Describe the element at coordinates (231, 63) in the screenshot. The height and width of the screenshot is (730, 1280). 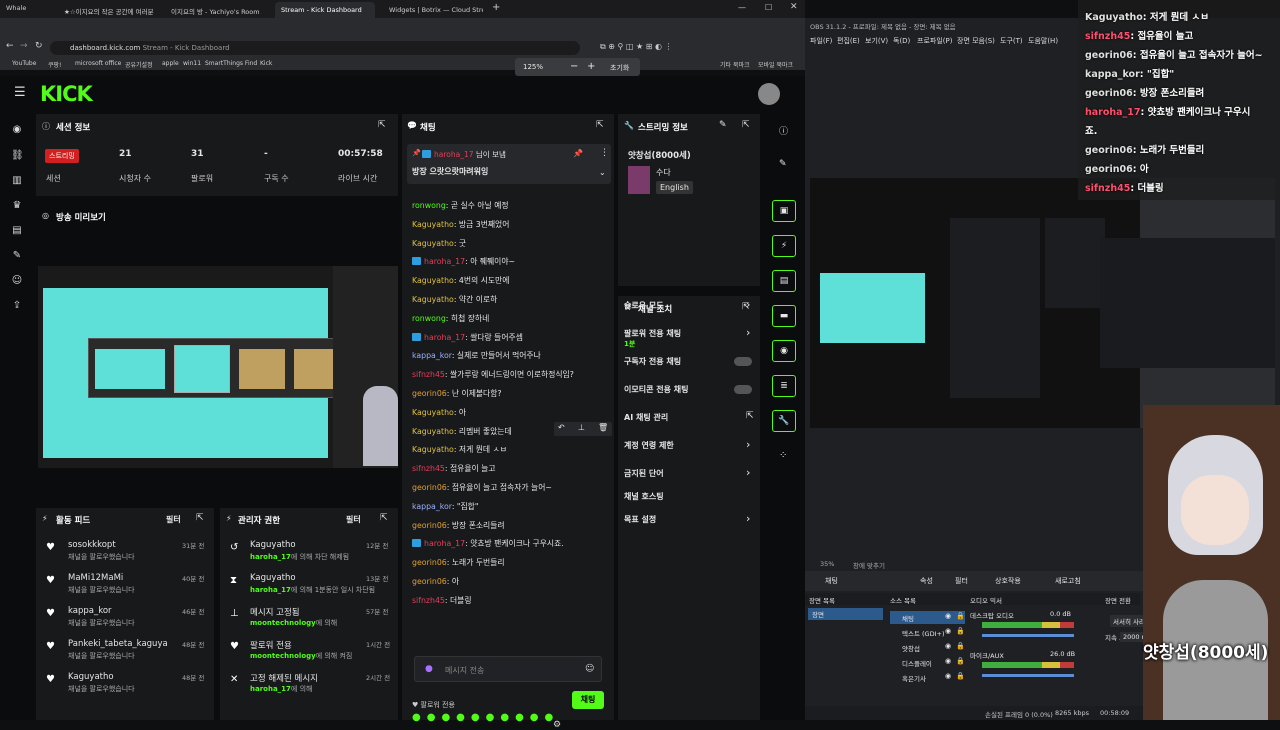
I see `bookmark-smartthings: SmartThings Find` at that location.